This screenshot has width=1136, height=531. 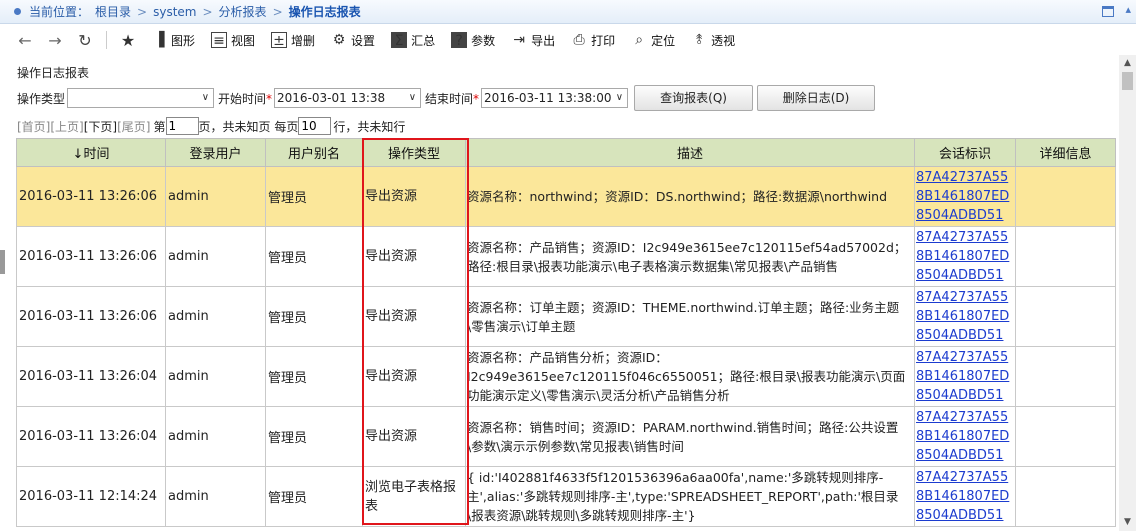 I want to click on locate-button: ⌕ 定位, so click(x=653, y=40).